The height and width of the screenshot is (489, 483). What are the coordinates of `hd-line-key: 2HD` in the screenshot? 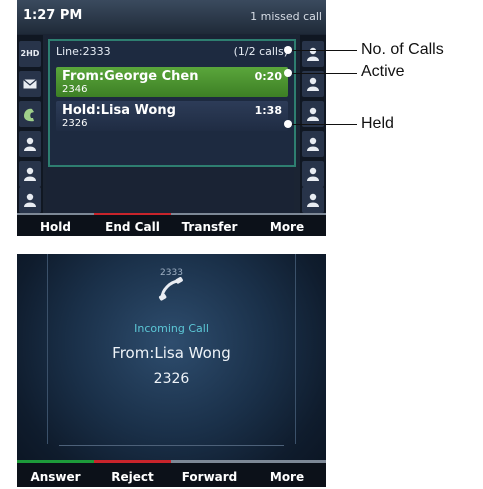 It's located at (30, 54).